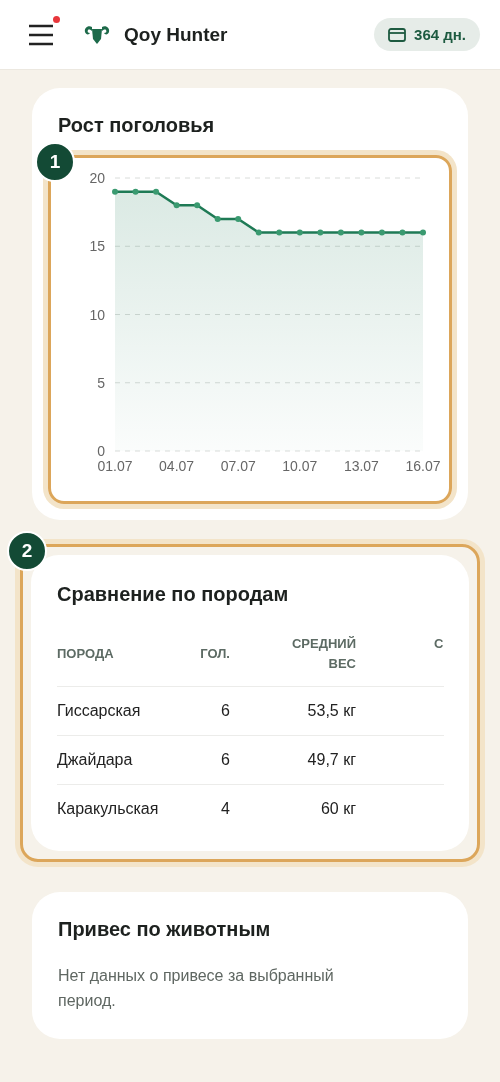 The width and height of the screenshot is (500, 1082). I want to click on menu-button, so click(41, 34).